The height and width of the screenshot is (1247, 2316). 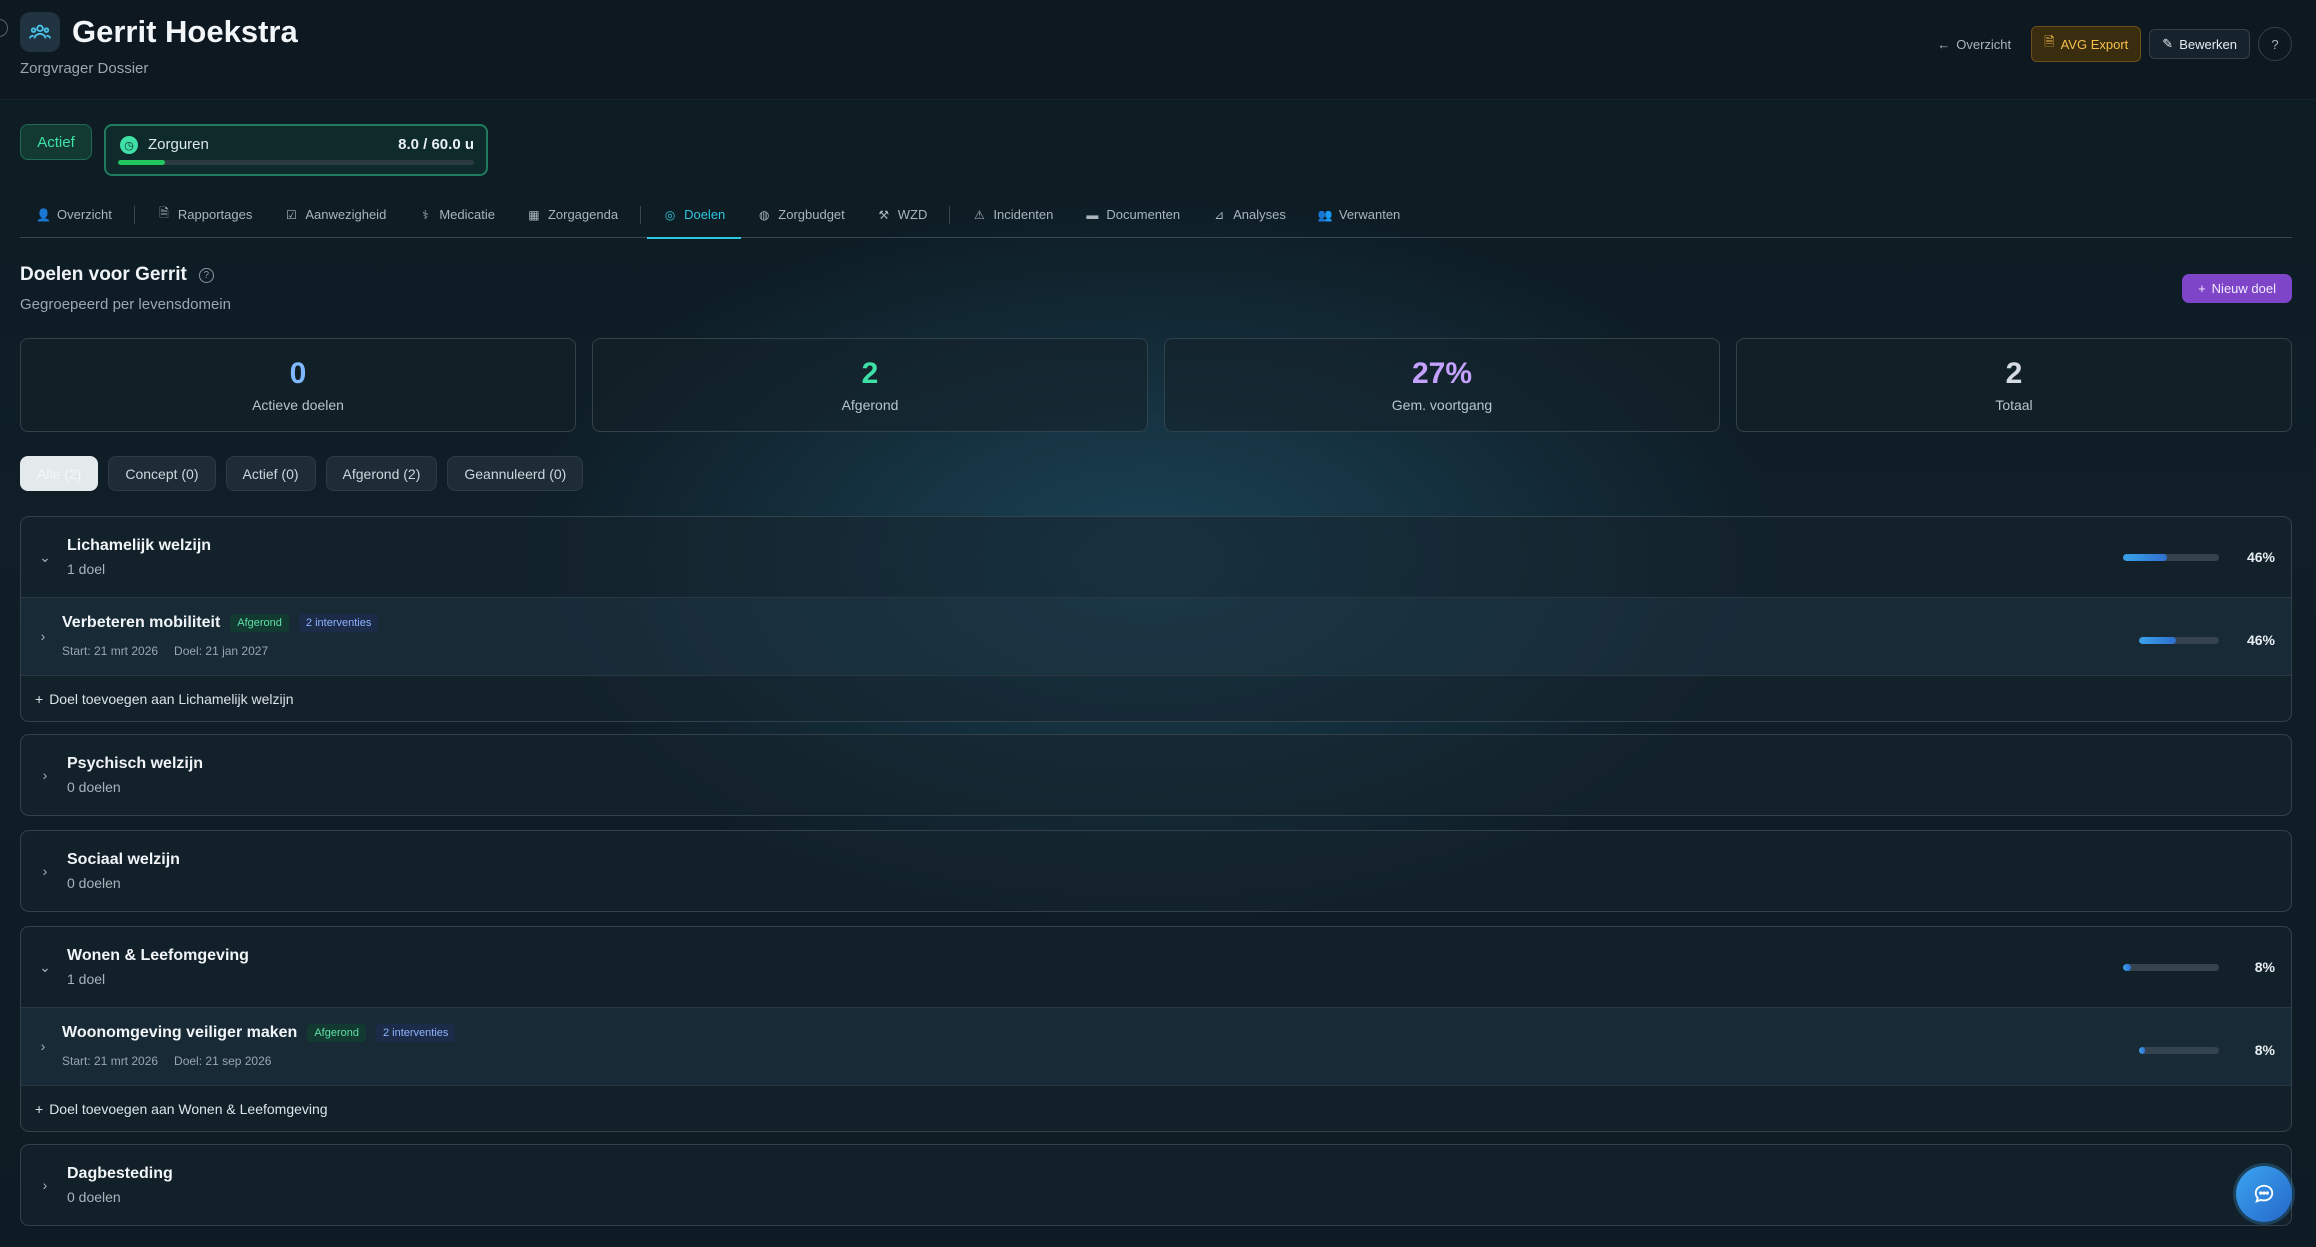 I want to click on domain-group-header: › Psychisch welzijn 0 doelen, so click(x=1156, y=775).